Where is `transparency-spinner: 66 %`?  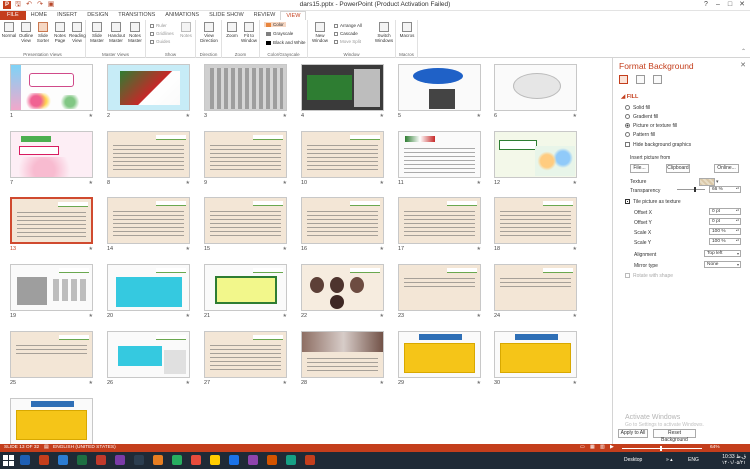
transparency-spinner: 66 % is located at coordinates (725, 189).